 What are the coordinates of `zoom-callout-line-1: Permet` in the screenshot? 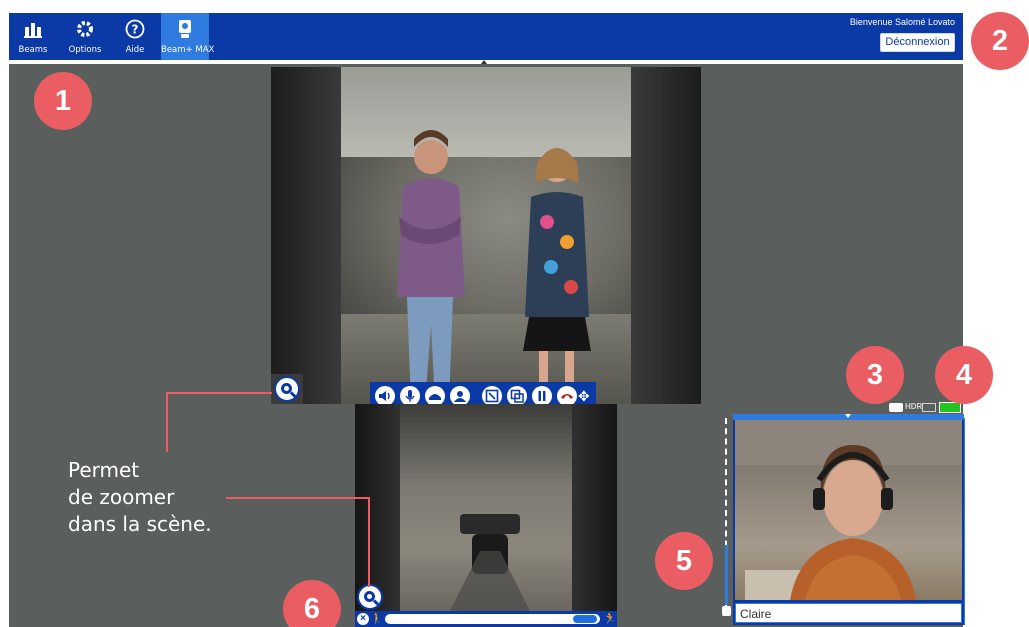 It's located at (104, 470).